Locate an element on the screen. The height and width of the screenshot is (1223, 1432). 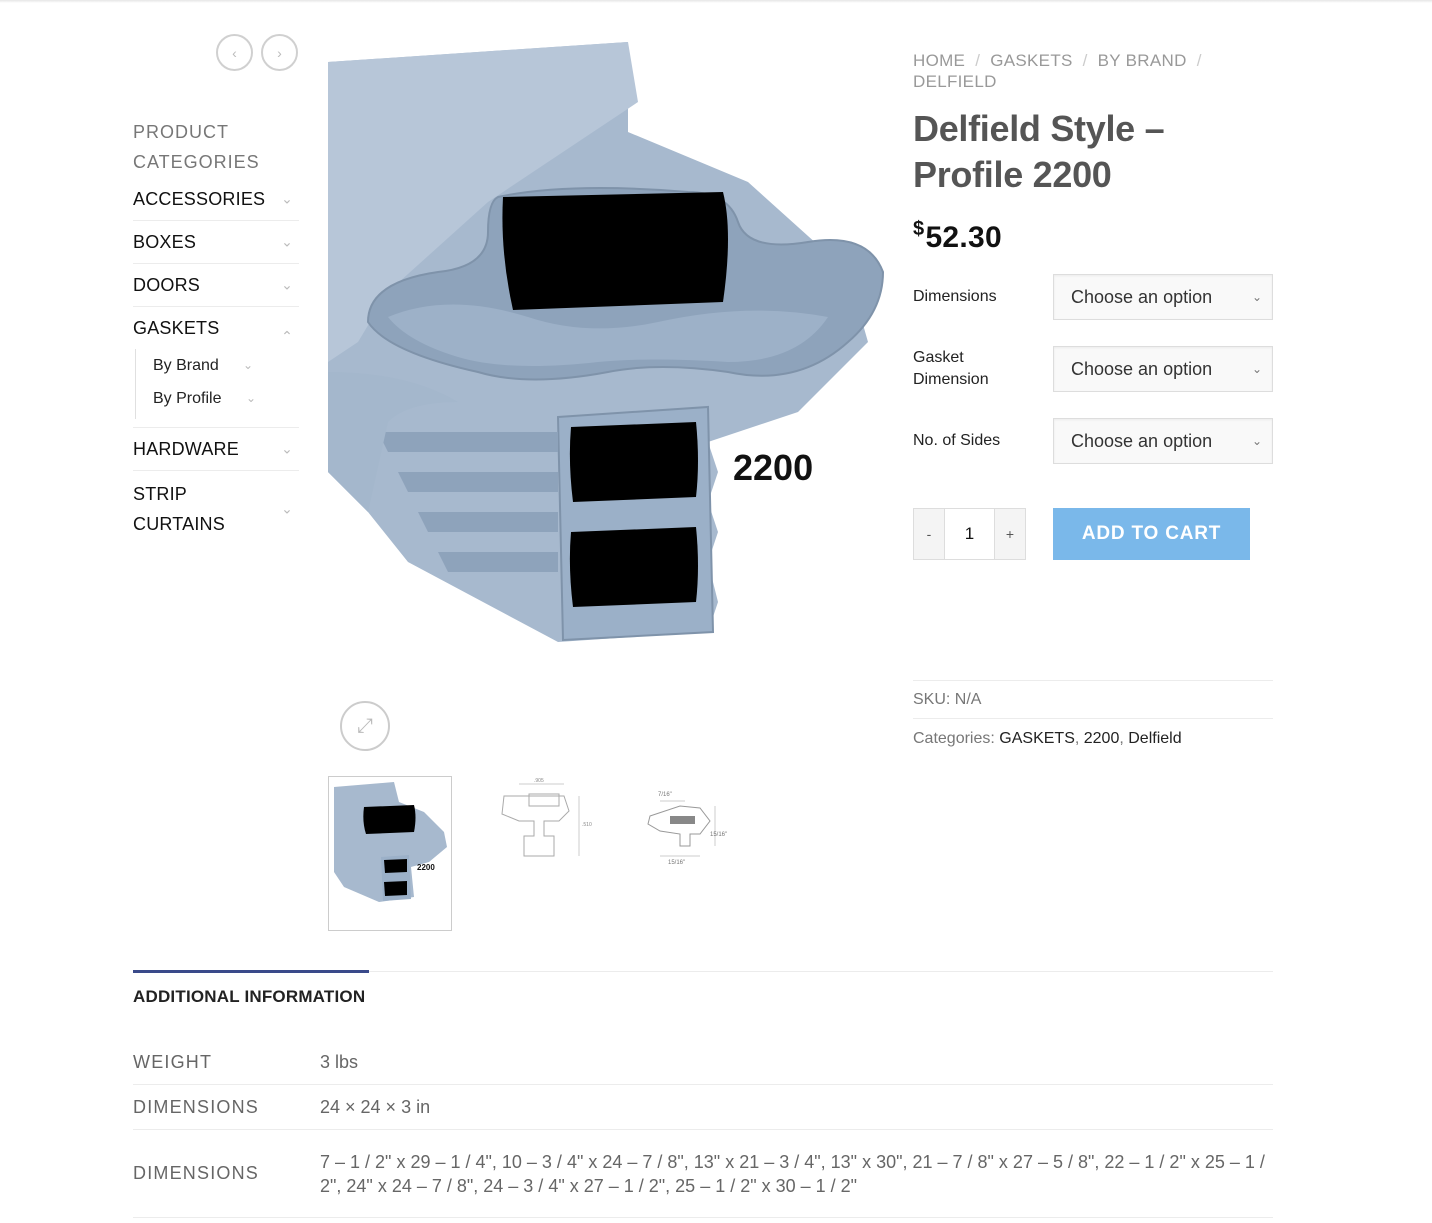
subcategory-by-profile: By Profile ⌄ is located at coordinates (226, 398).